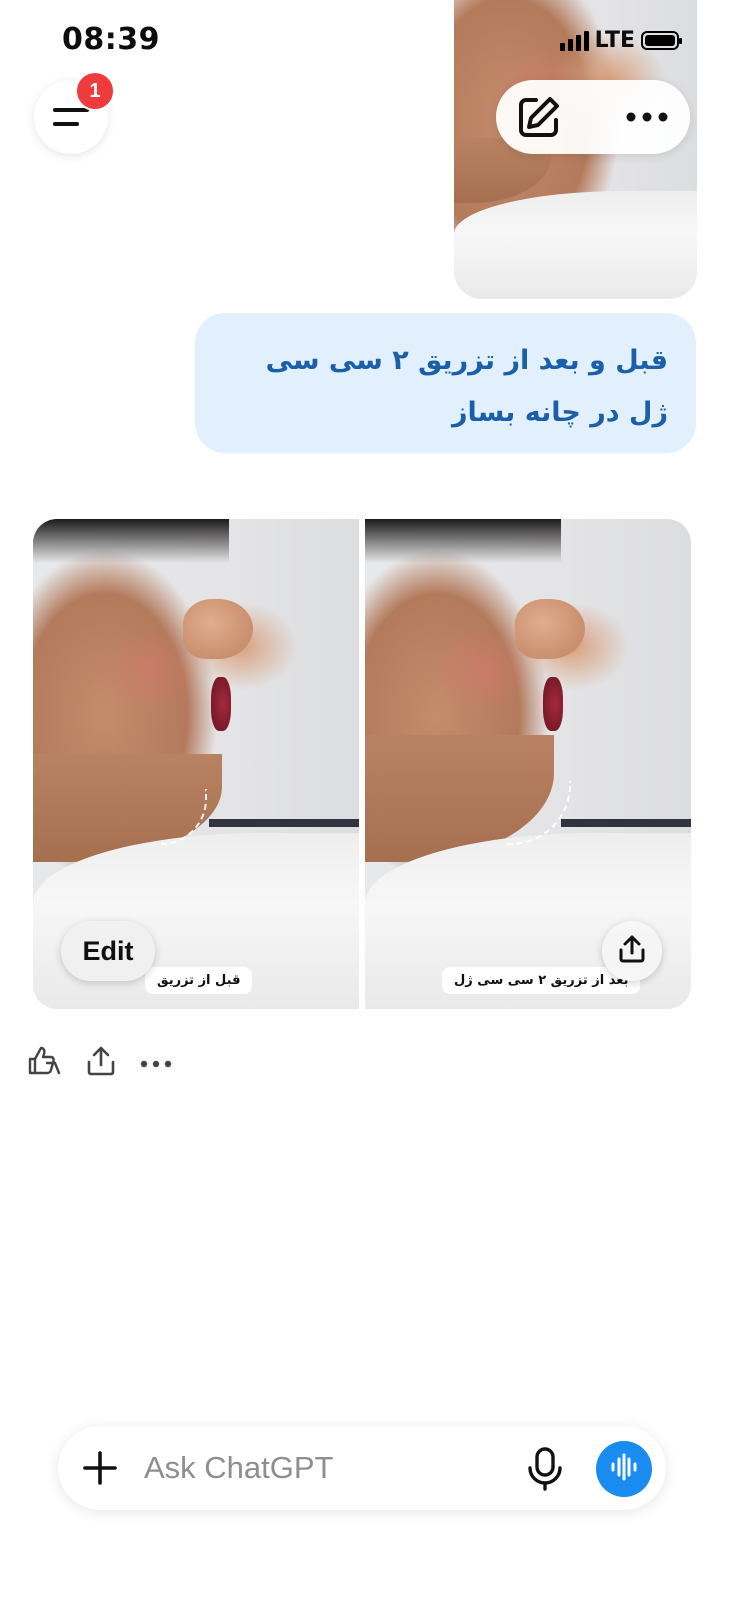 The width and height of the screenshot is (739, 1600). What do you see at coordinates (545, 1469) in the screenshot?
I see `microphone-icon` at bounding box center [545, 1469].